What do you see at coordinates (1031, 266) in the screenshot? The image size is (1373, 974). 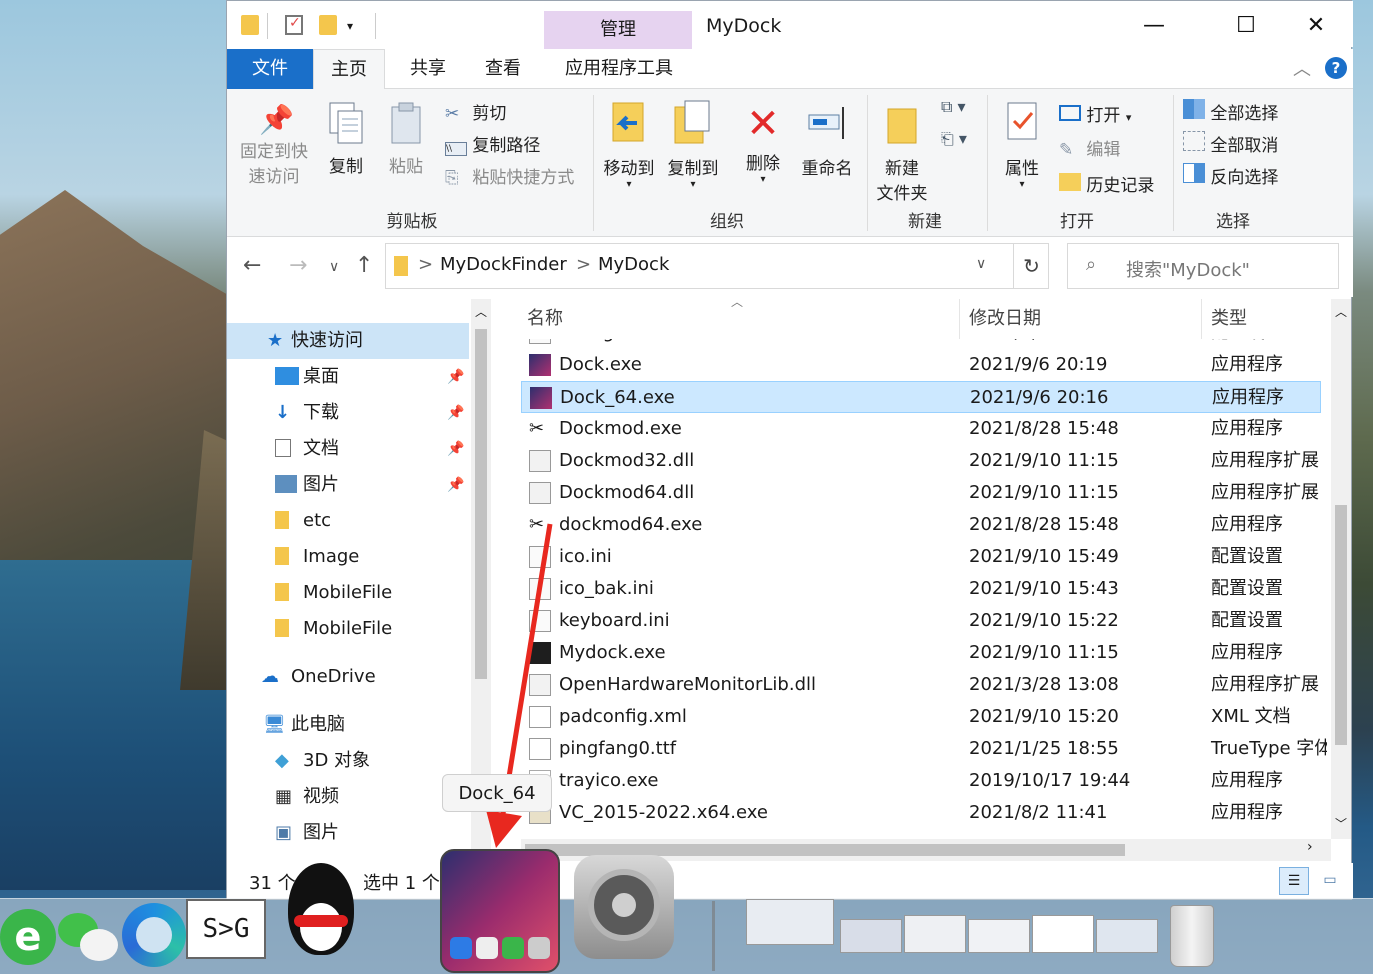 I see `refresh-button: ↻` at bounding box center [1031, 266].